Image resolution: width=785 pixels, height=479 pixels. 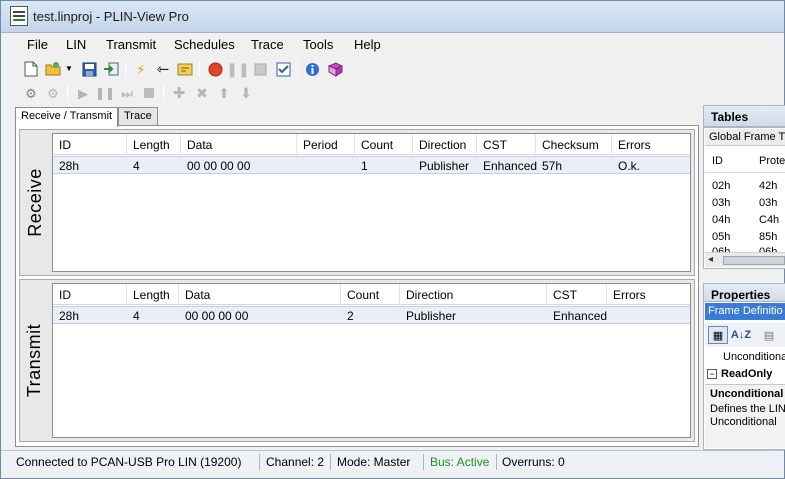 I want to click on cell-data: 00 00 00 00, so click(x=219, y=166).